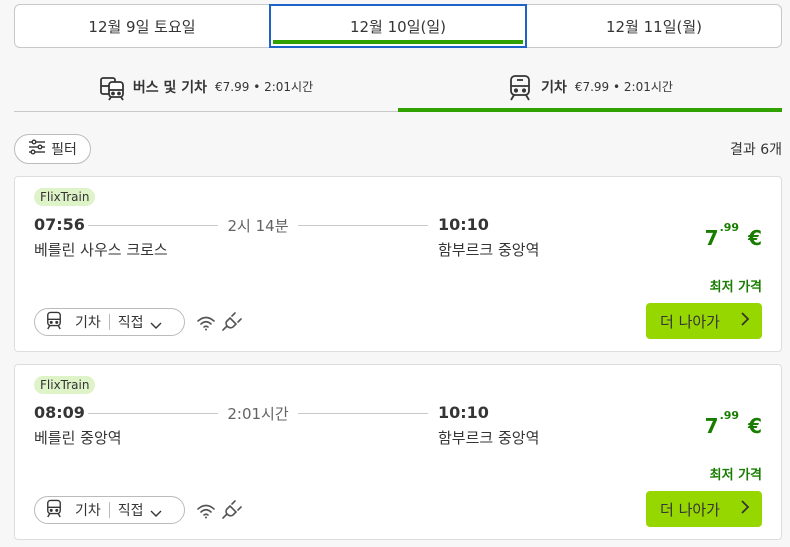 This screenshot has width=790, height=547. What do you see at coordinates (554, 87) in the screenshot?
I see `mode-label: 기차` at bounding box center [554, 87].